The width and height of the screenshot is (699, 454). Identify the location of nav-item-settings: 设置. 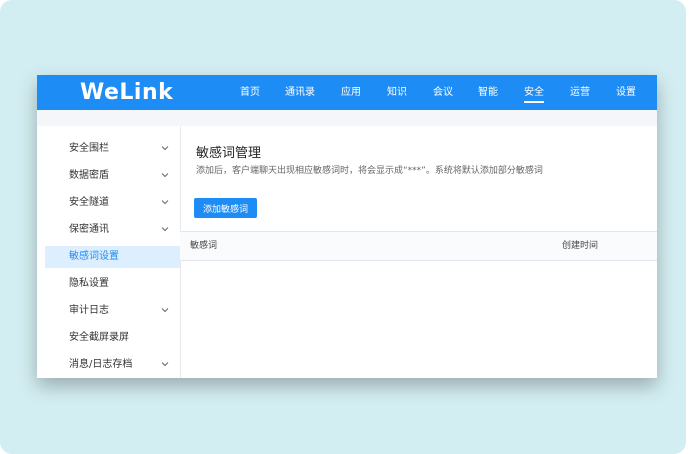
(626, 92).